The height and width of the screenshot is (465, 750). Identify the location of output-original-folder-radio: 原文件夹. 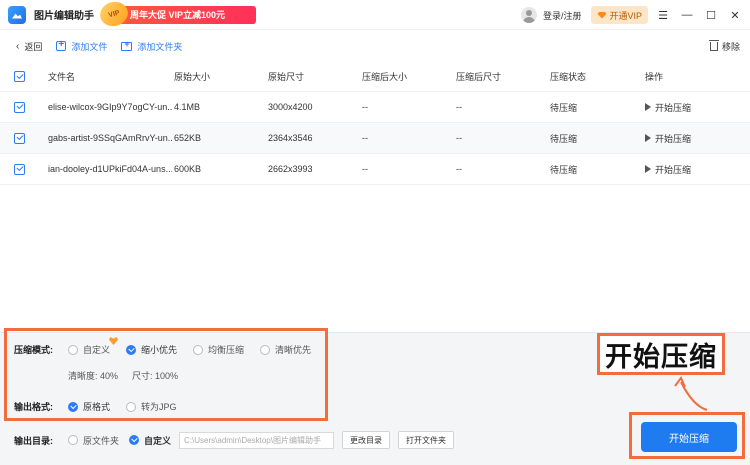
(93, 440).